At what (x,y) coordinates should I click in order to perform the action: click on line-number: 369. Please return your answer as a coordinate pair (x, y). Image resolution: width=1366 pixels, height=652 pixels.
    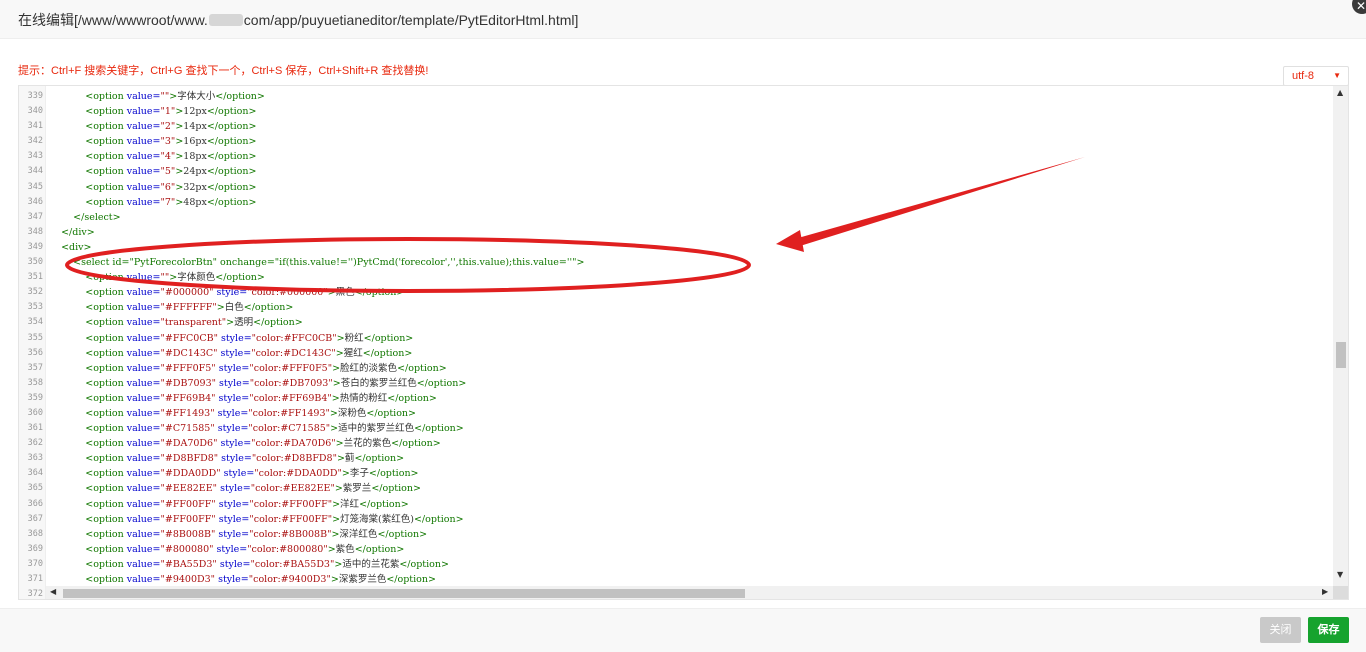
    Looking at the image, I should click on (35, 548).